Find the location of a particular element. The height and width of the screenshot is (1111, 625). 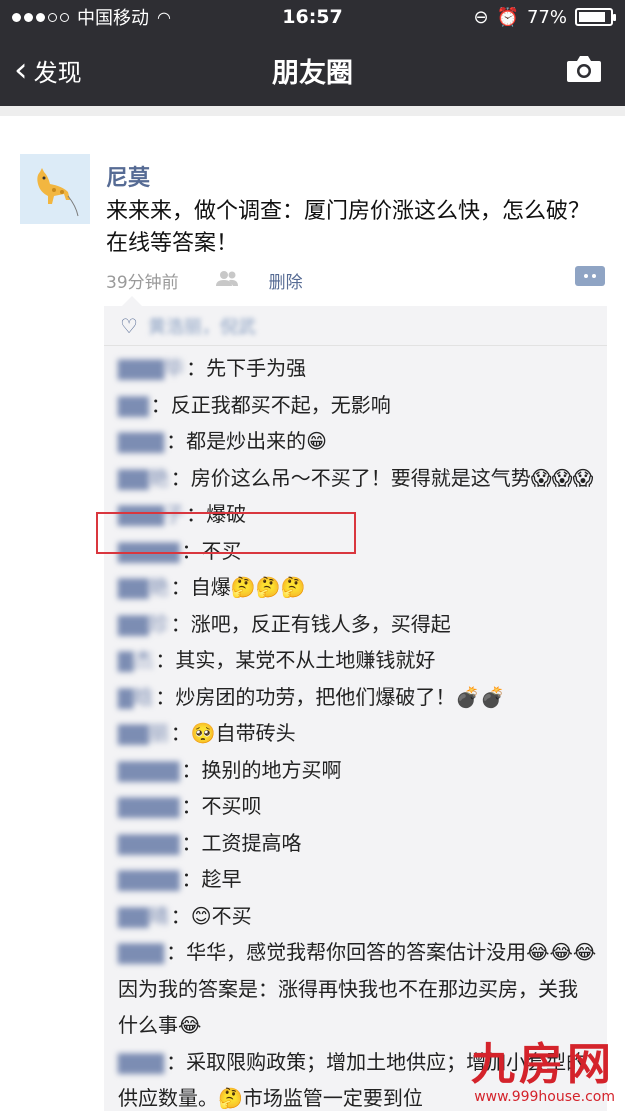

comment-row: ▇▇▇▇ ：不买呗 is located at coordinates (355, 806).